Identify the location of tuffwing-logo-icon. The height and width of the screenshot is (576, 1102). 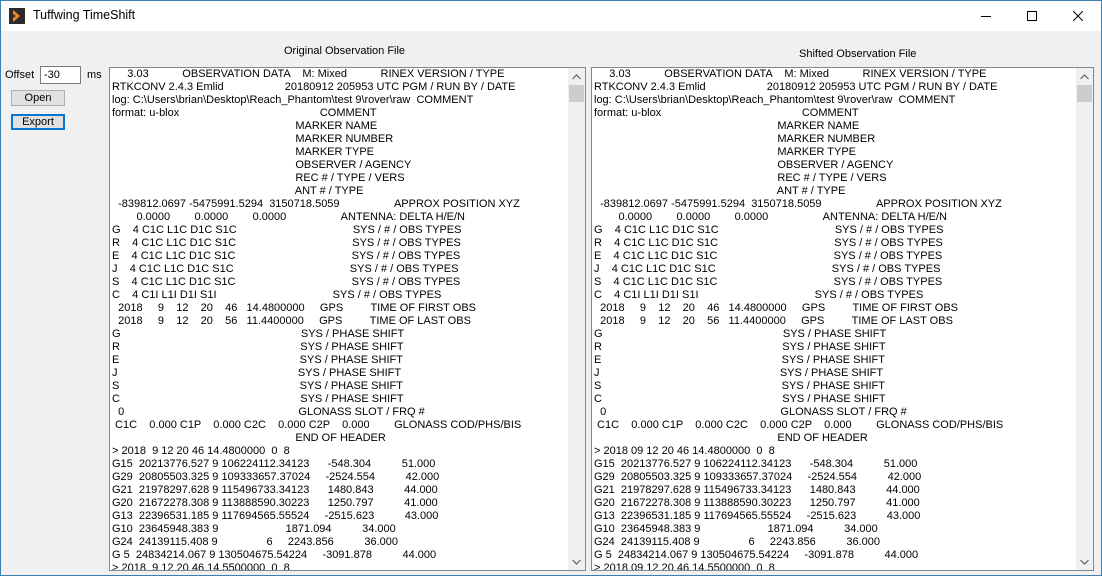
(17, 16).